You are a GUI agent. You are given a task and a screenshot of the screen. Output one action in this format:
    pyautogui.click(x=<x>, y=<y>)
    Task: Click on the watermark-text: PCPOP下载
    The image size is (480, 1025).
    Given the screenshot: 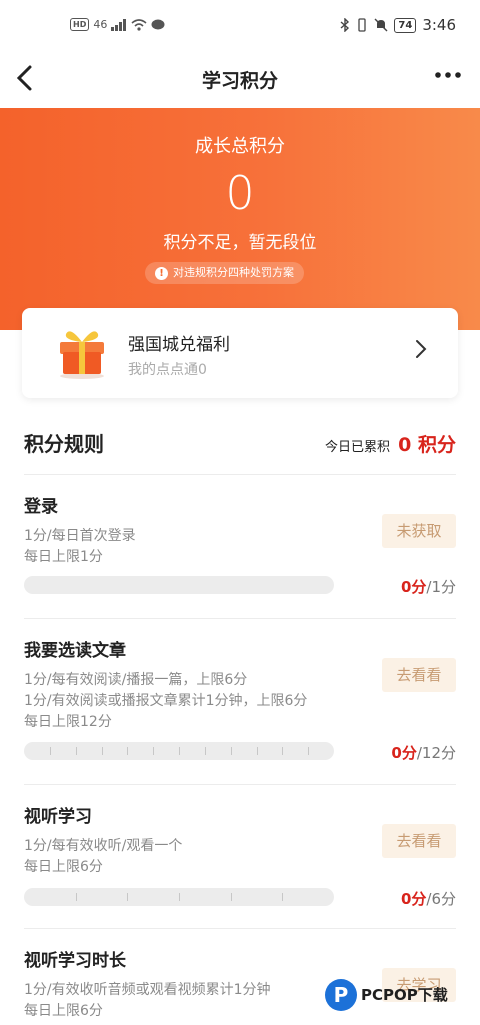 What is the action you would take?
    pyautogui.click(x=404, y=995)
    